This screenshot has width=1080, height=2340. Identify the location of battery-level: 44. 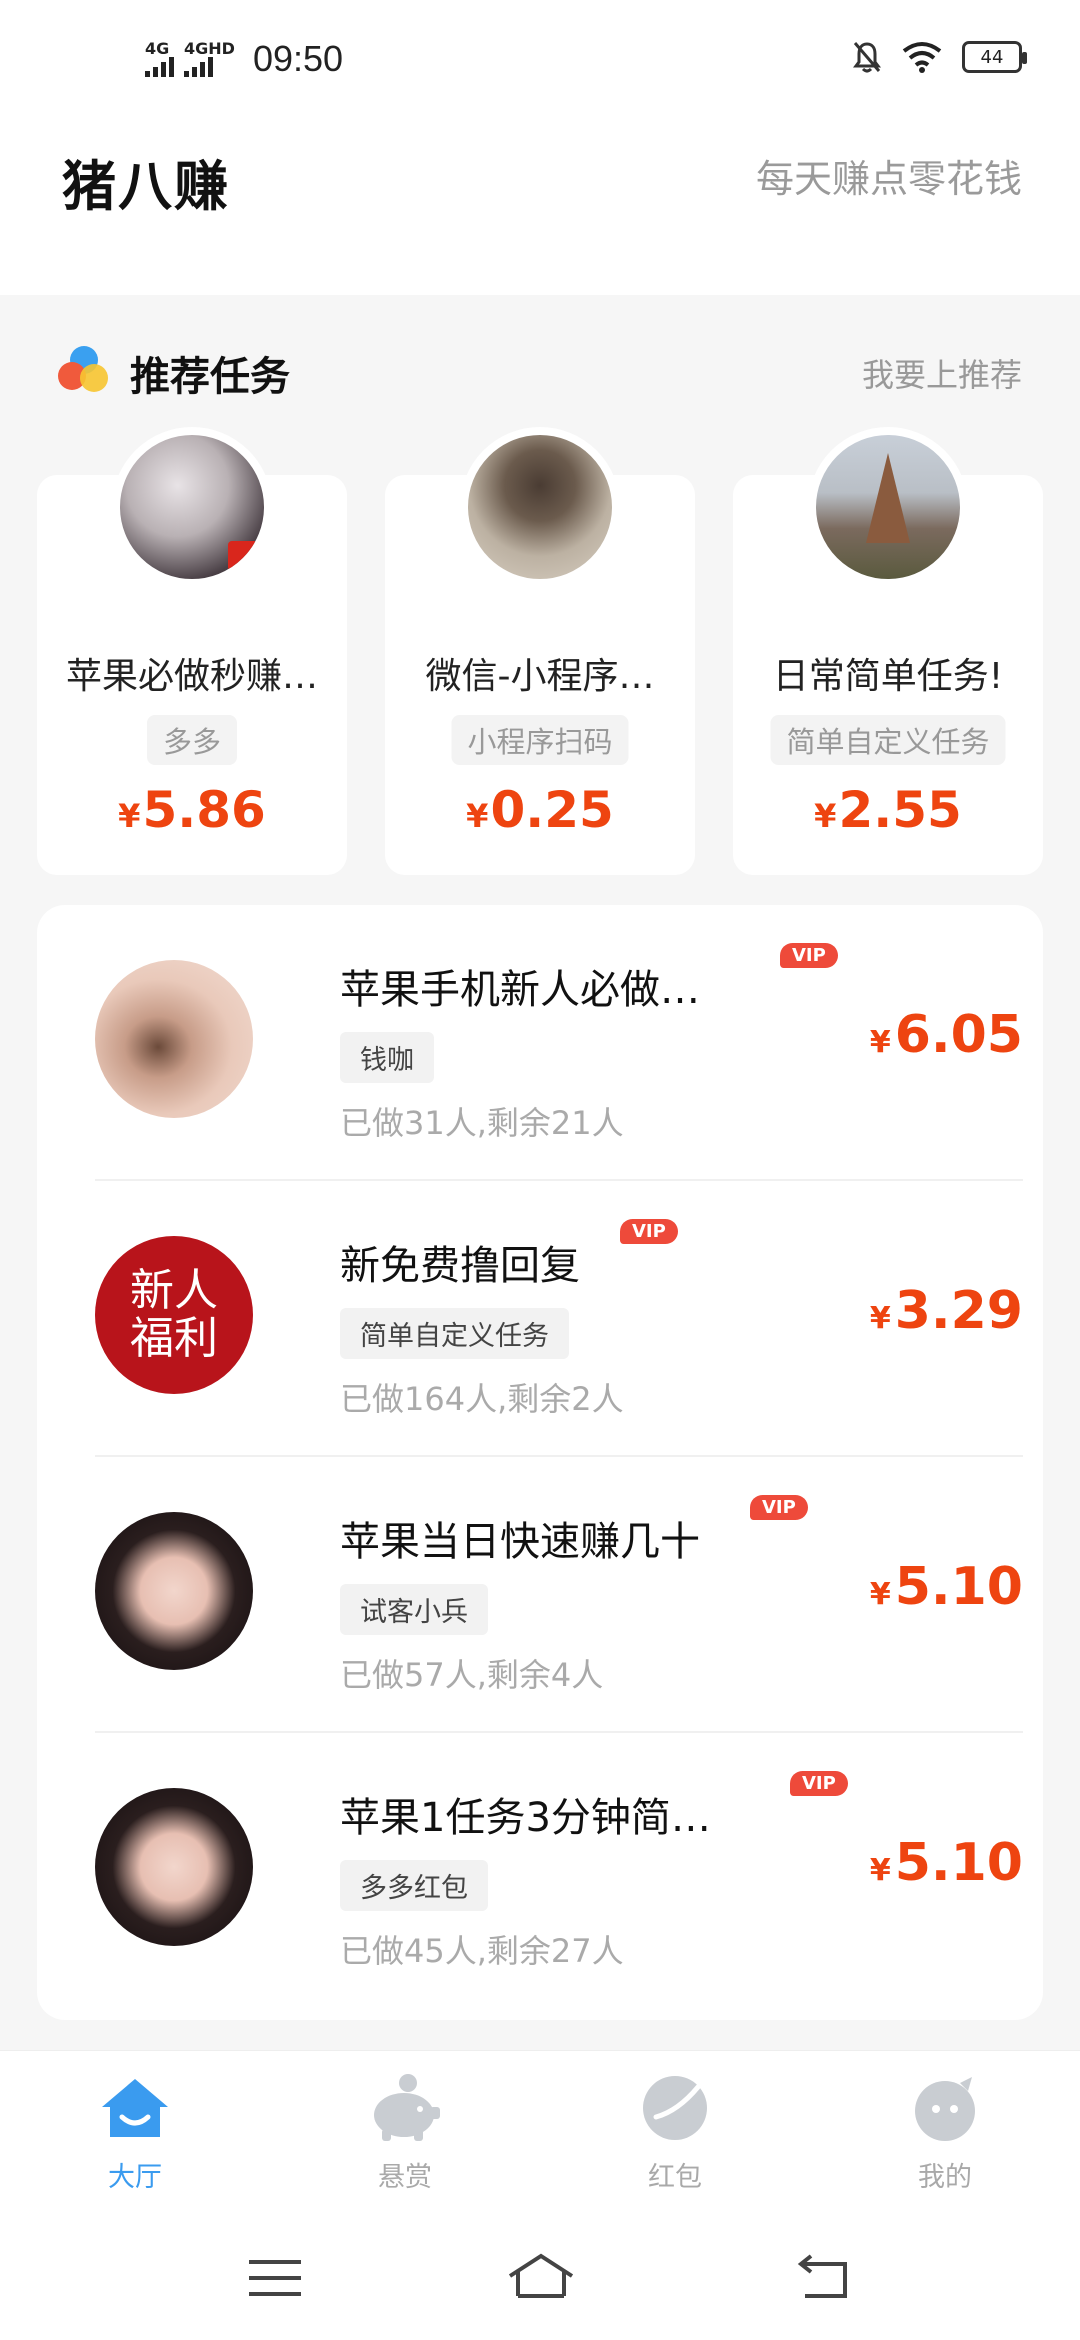
(992, 57).